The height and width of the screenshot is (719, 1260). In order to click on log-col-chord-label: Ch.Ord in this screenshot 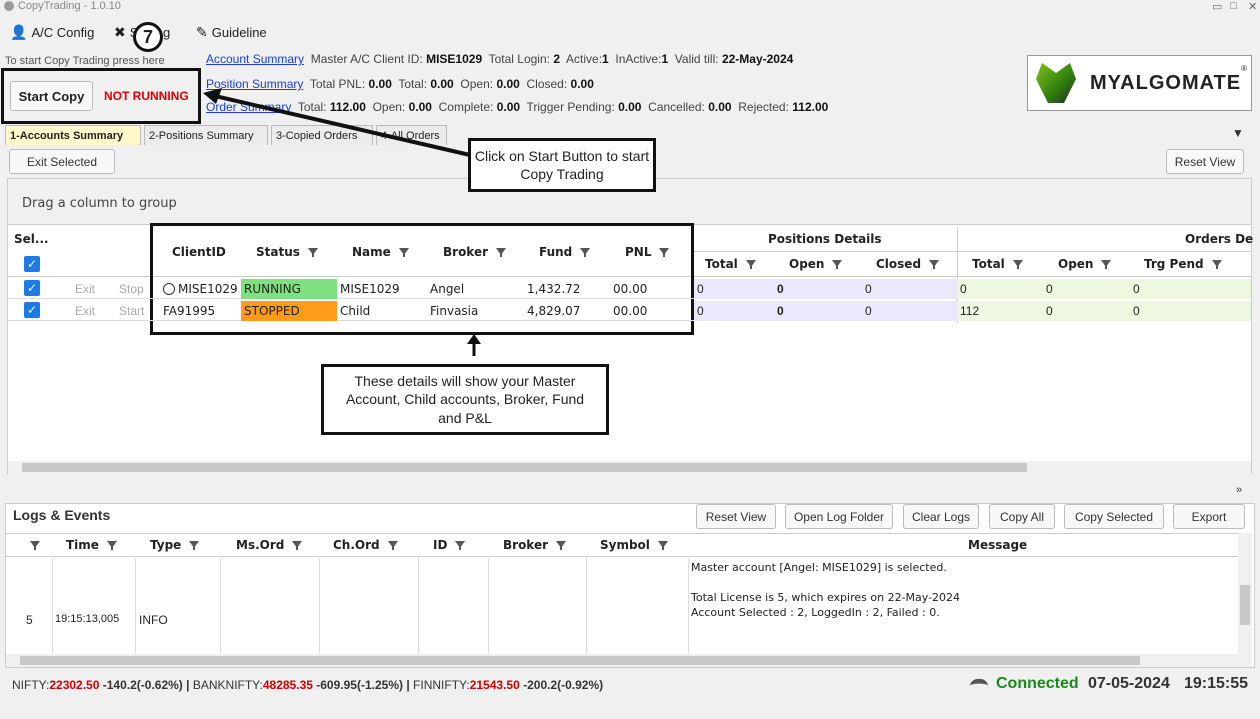, I will do `click(356, 545)`.